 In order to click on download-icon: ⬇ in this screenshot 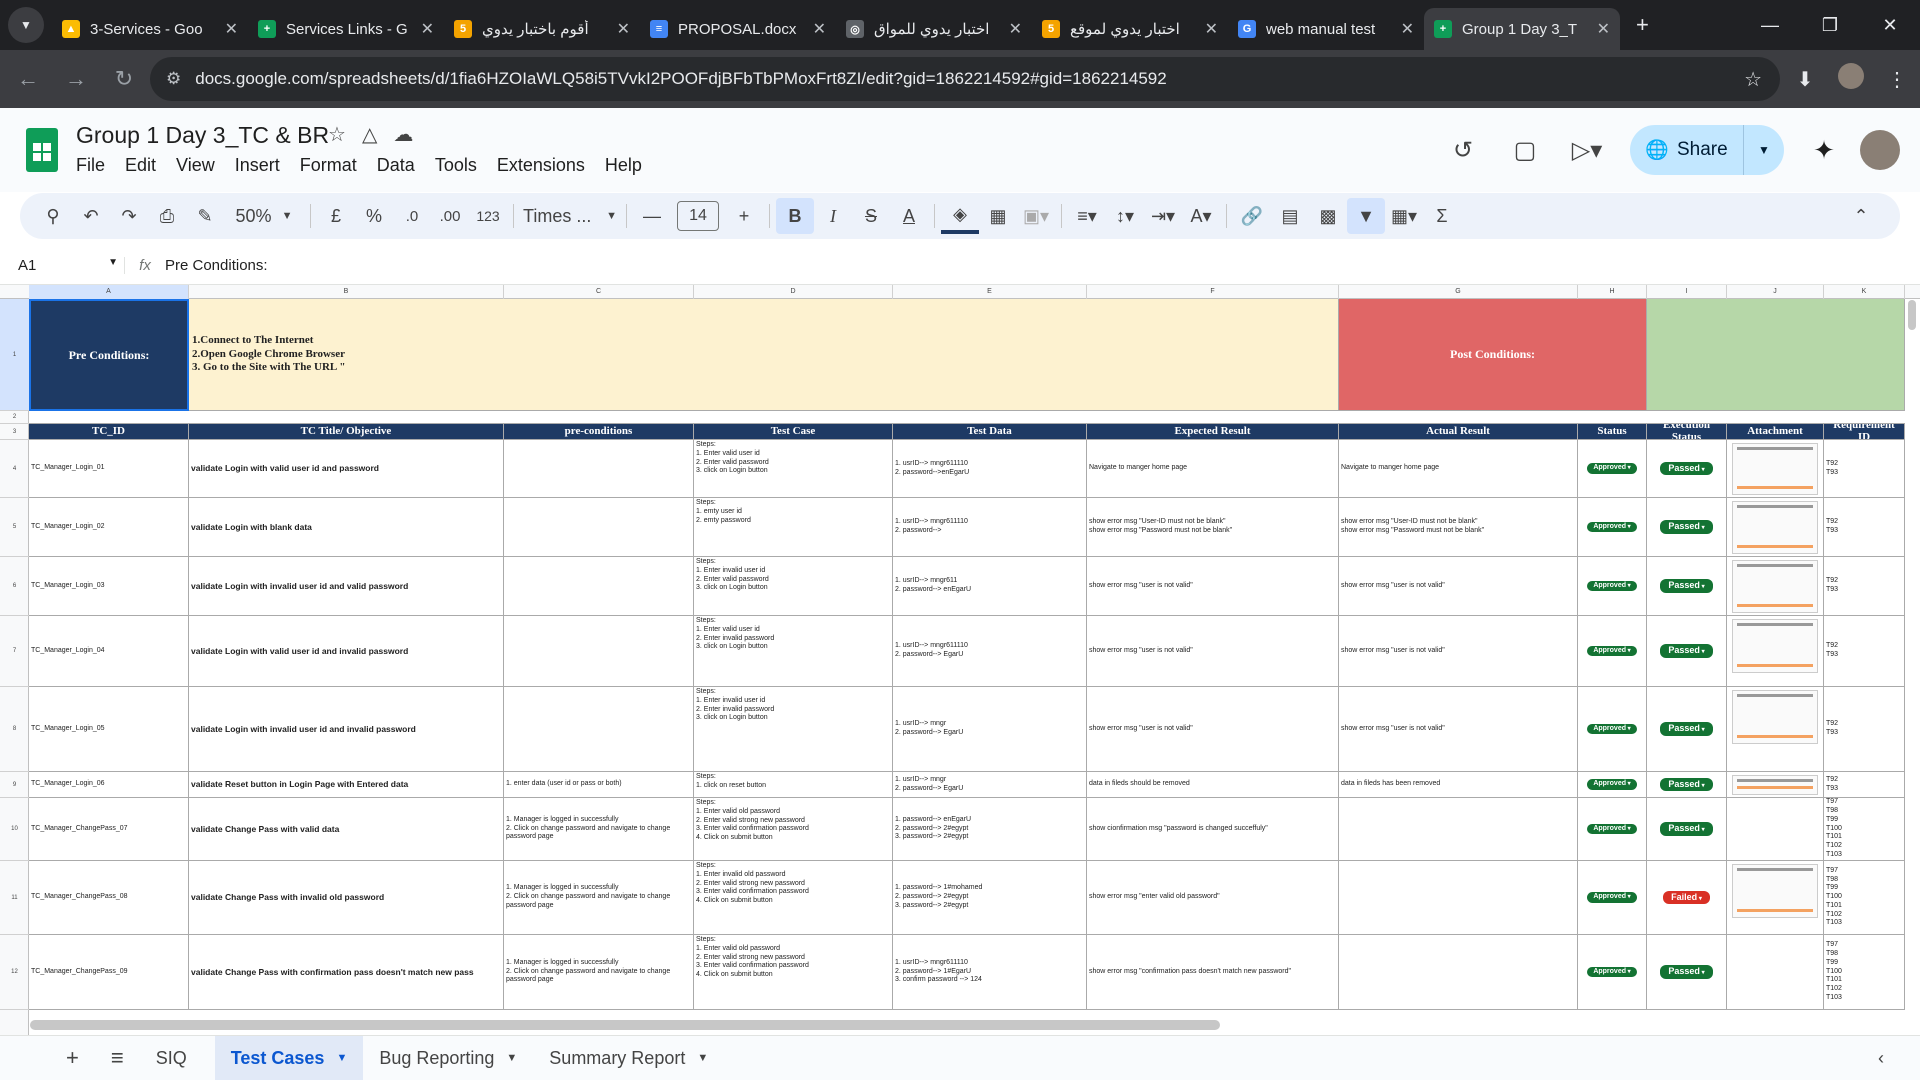, I will do `click(1805, 79)`.